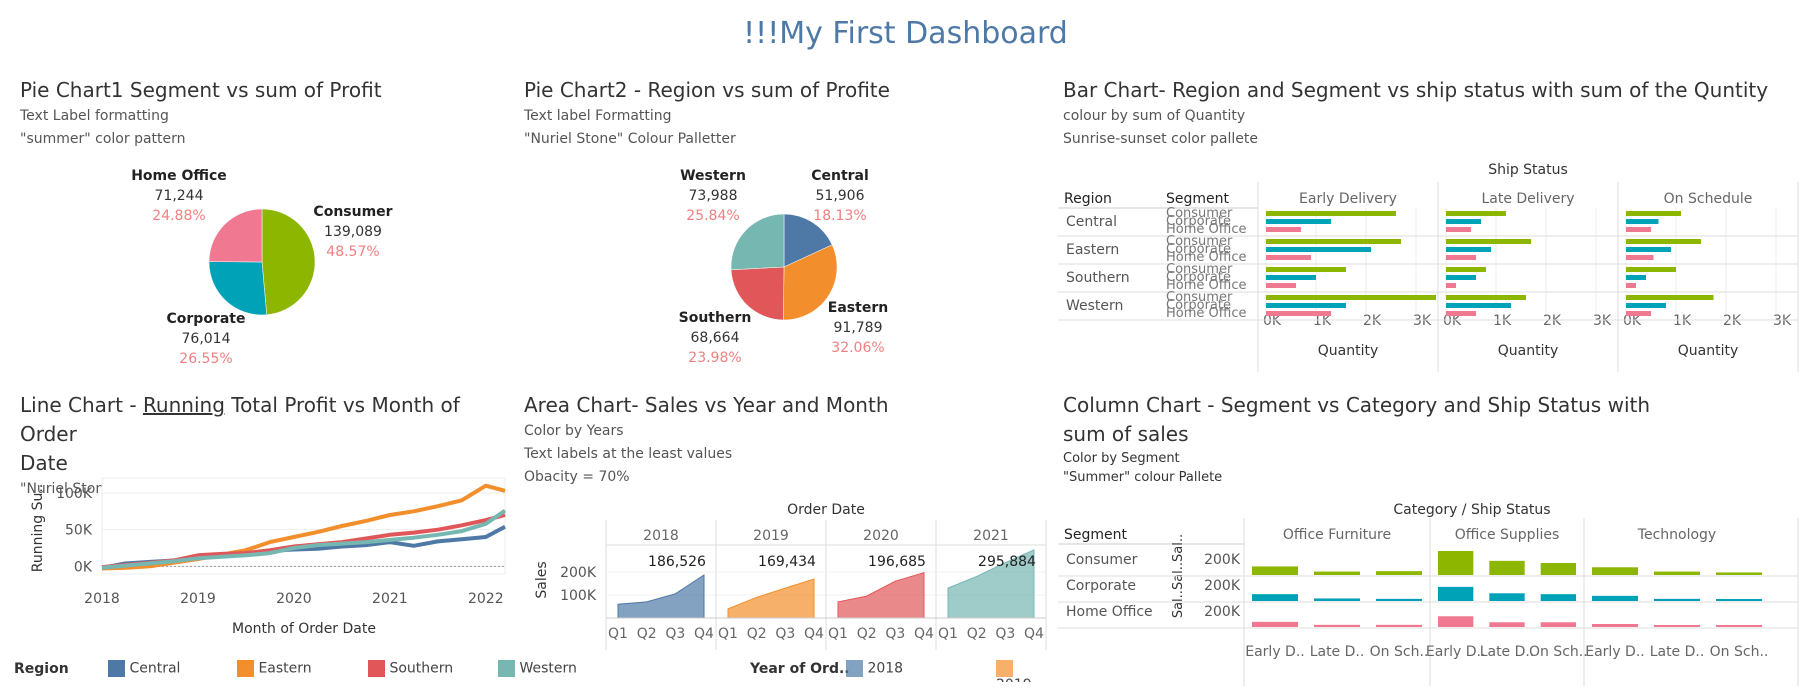  What do you see at coordinates (1298, 313) in the screenshot?
I see `bar-early-delivery-western-home-office` at bounding box center [1298, 313].